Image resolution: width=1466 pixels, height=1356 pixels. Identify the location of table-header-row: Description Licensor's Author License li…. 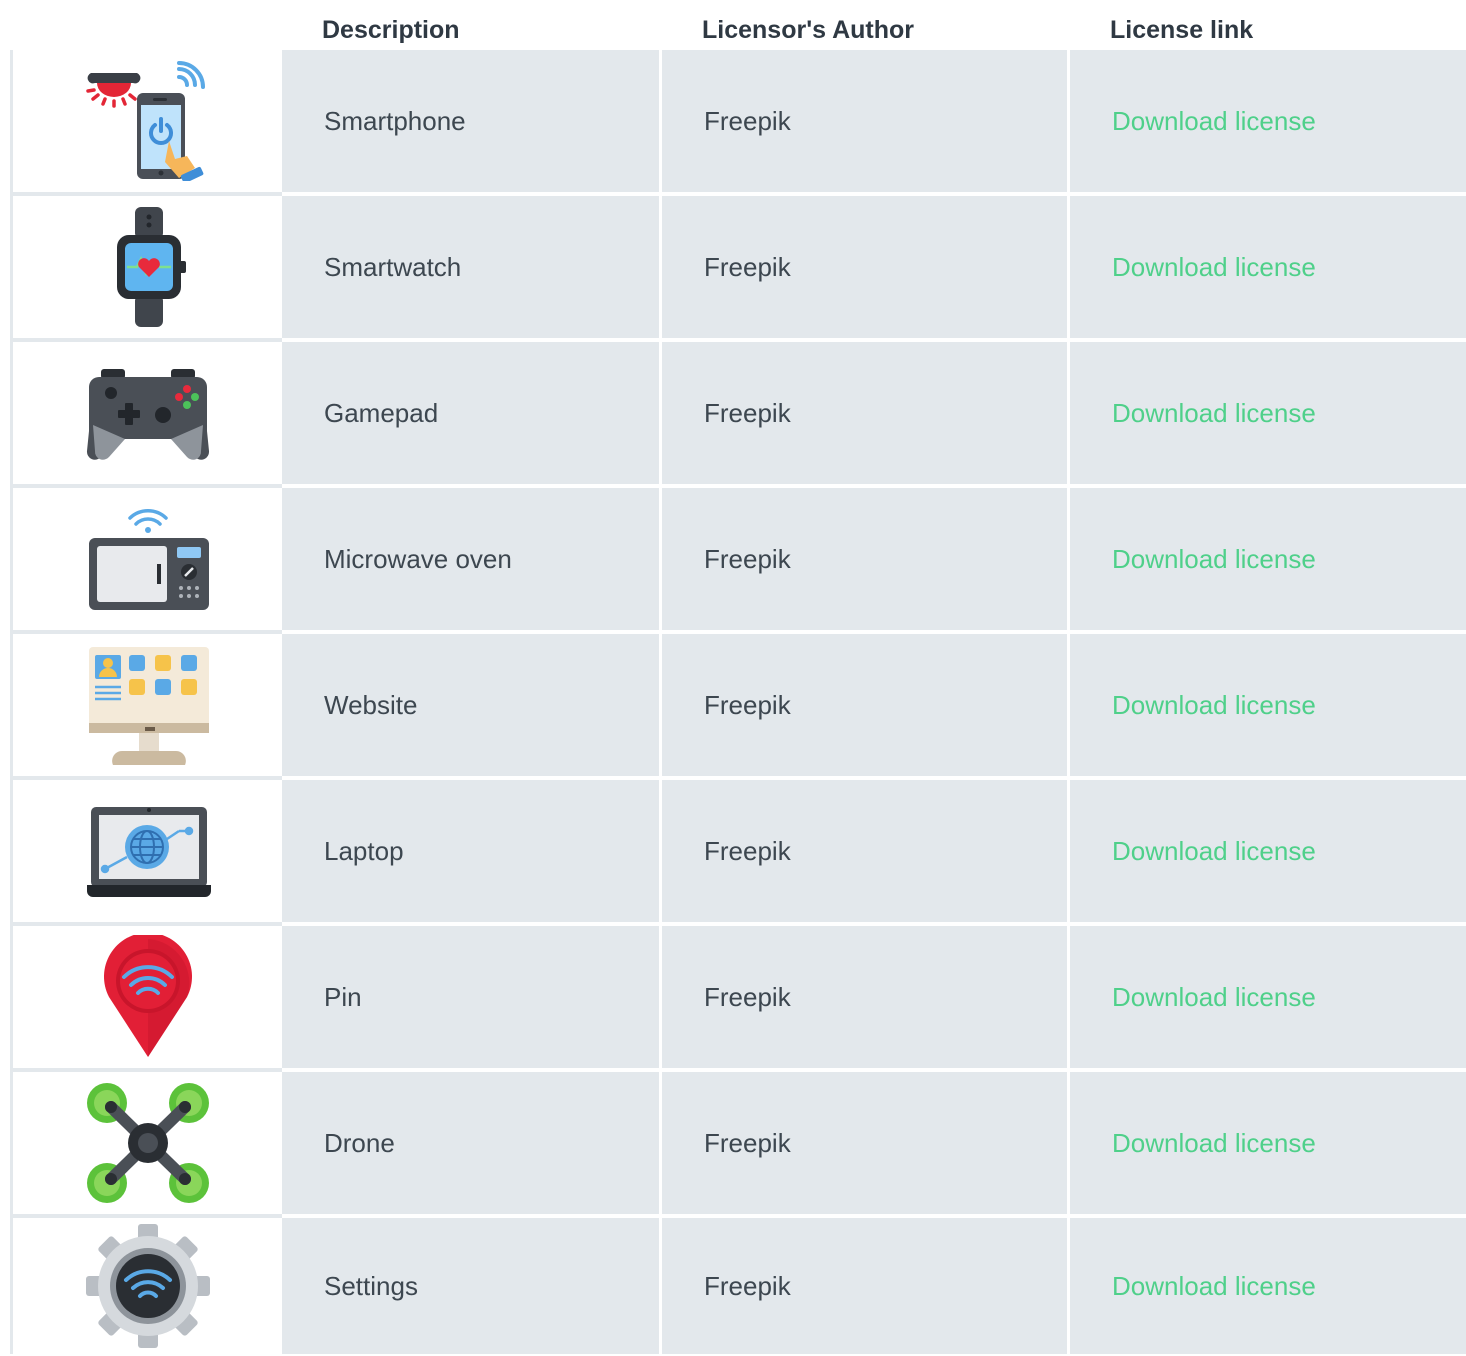
(738, 25).